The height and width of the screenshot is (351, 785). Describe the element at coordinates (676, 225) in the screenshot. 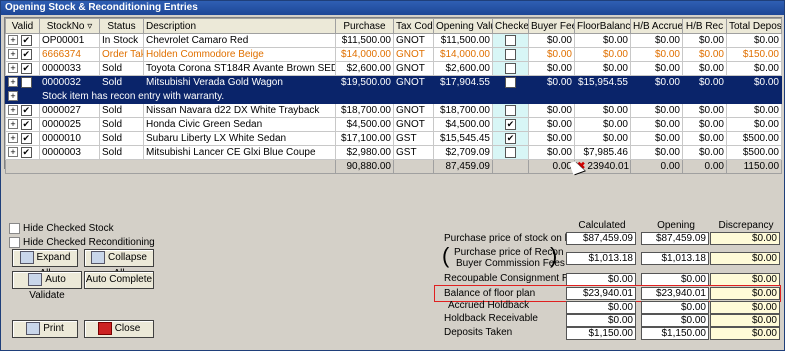

I see `header-opening: Opening` at that location.